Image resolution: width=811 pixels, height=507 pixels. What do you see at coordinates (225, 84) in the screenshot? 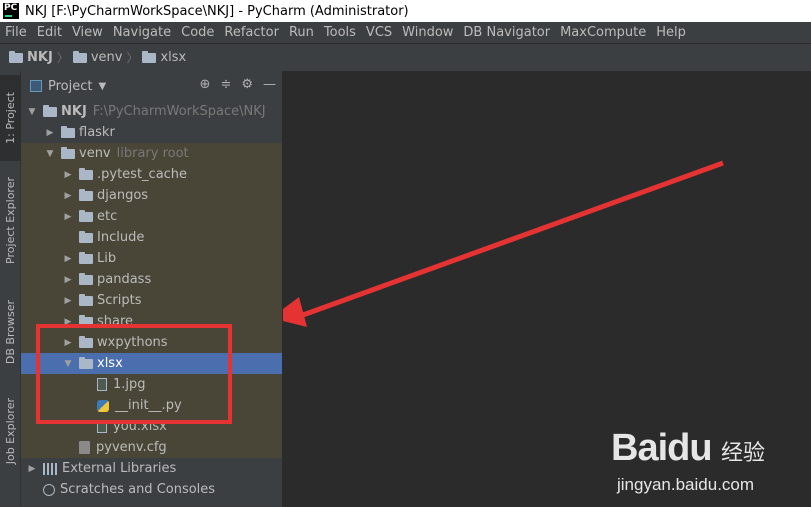
I see `collapse-all-icon: ≑` at bounding box center [225, 84].